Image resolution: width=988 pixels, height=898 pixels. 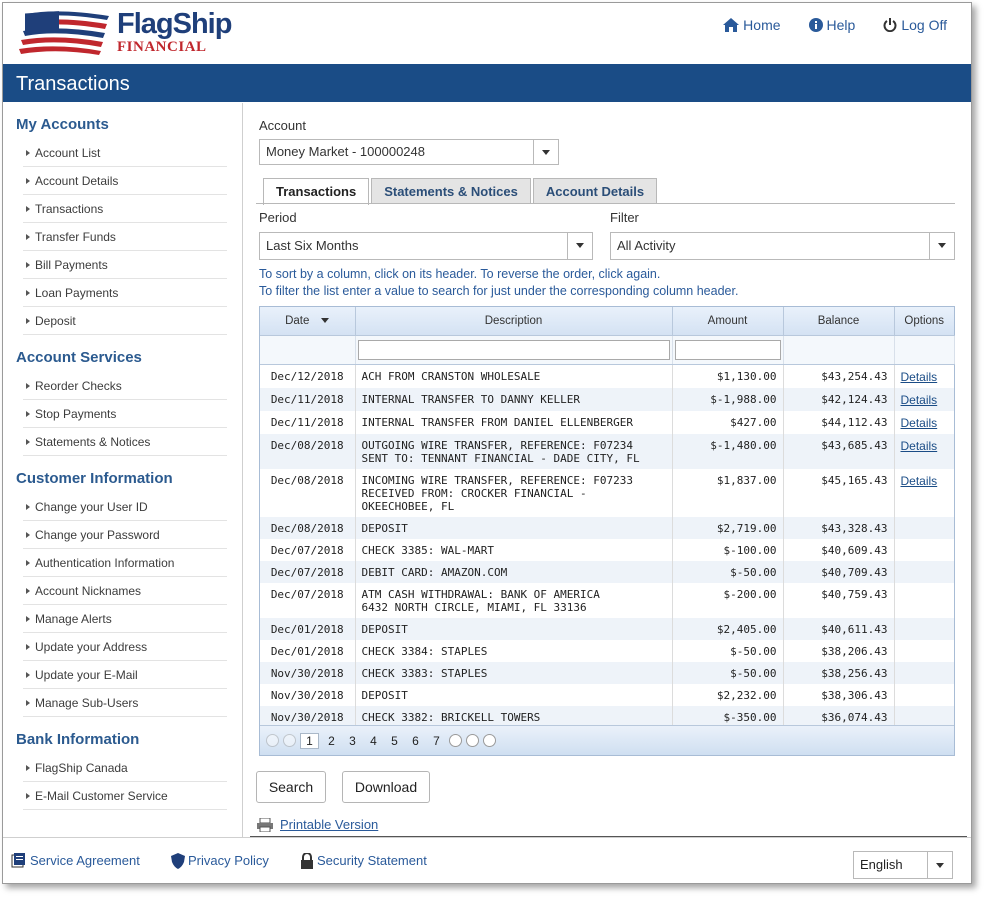 What do you see at coordinates (831, 25) in the screenshot?
I see `help-link: Help` at bounding box center [831, 25].